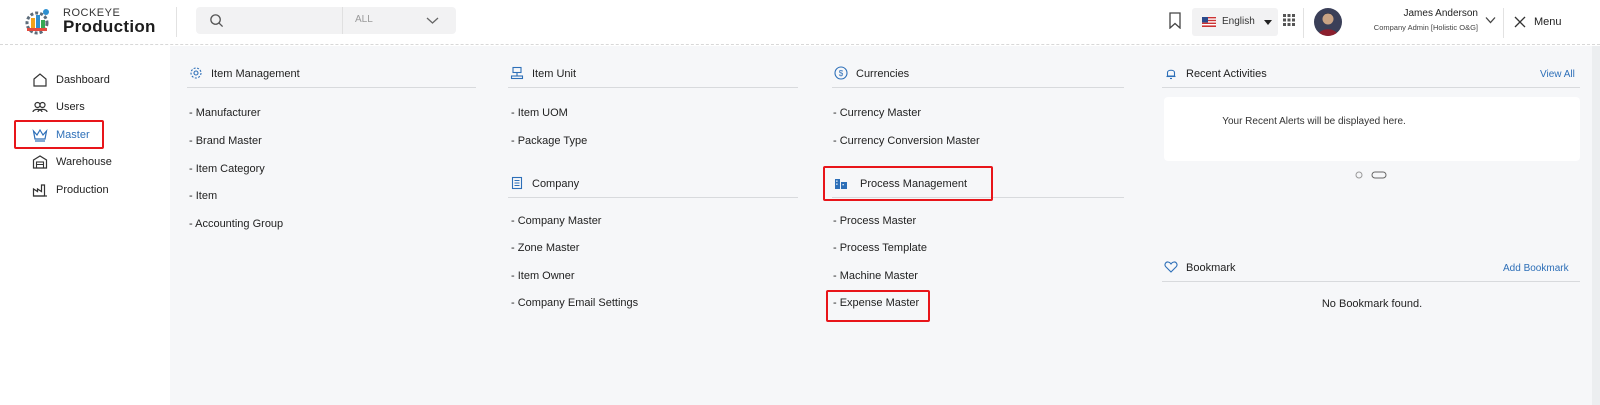 This screenshot has height=405, width=1600. Describe the element at coordinates (37, 22) in the screenshot. I see `rockeye-logo-icon` at that location.